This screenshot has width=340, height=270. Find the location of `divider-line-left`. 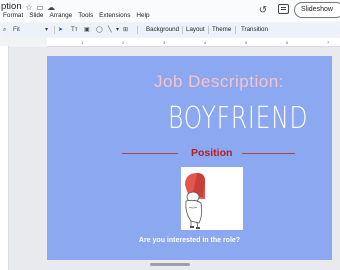

divider-line-left is located at coordinates (150, 153).